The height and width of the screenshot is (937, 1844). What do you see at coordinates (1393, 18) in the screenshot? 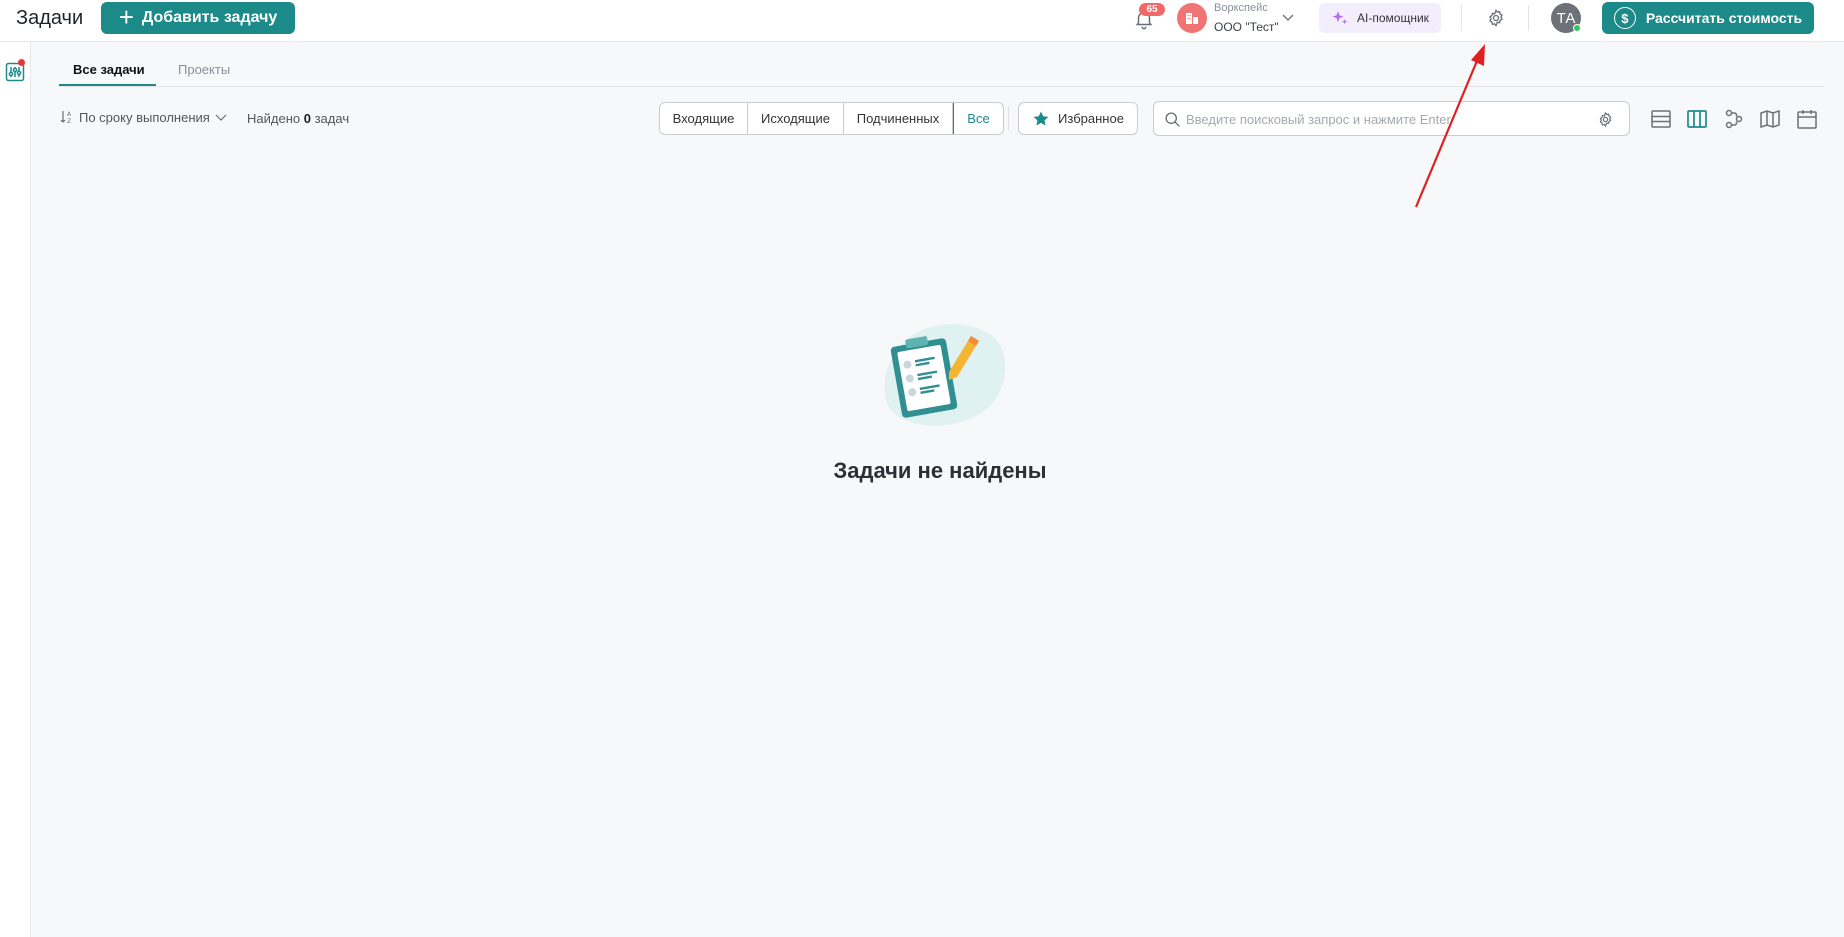
I see `ai-assistant-label: AI-помощник` at bounding box center [1393, 18].